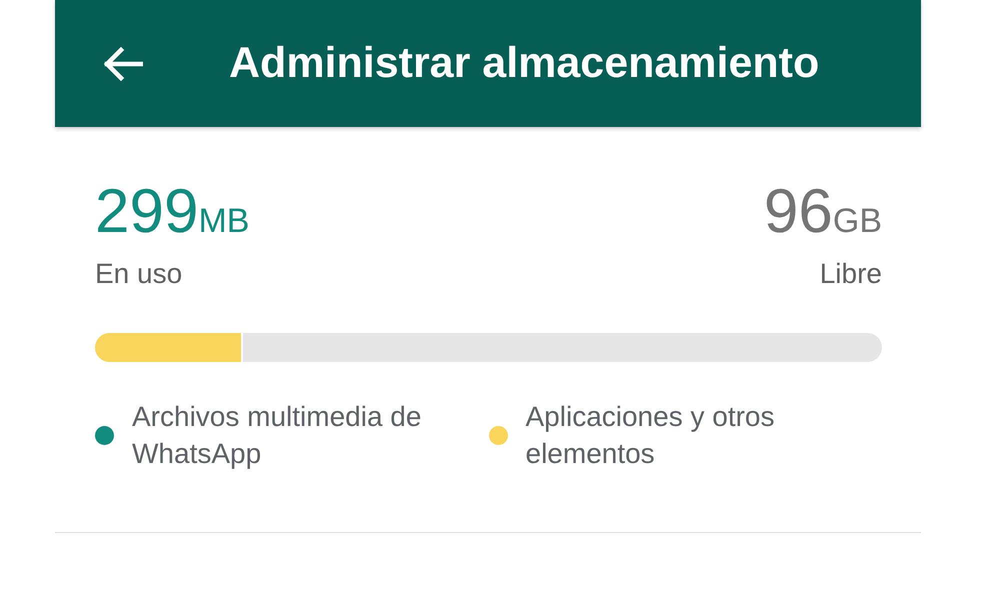 This screenshot has height=590, width=1000. Describe the element at coordinates (277, 435) in the screenshot. I see `legend-label: Archivos multimedia de WhatsApp` at that location.